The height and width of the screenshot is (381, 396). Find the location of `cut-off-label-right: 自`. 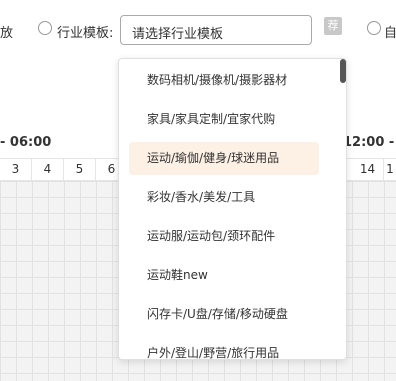

cut-off-label-right: 自 is located at coordinates (390, 33).